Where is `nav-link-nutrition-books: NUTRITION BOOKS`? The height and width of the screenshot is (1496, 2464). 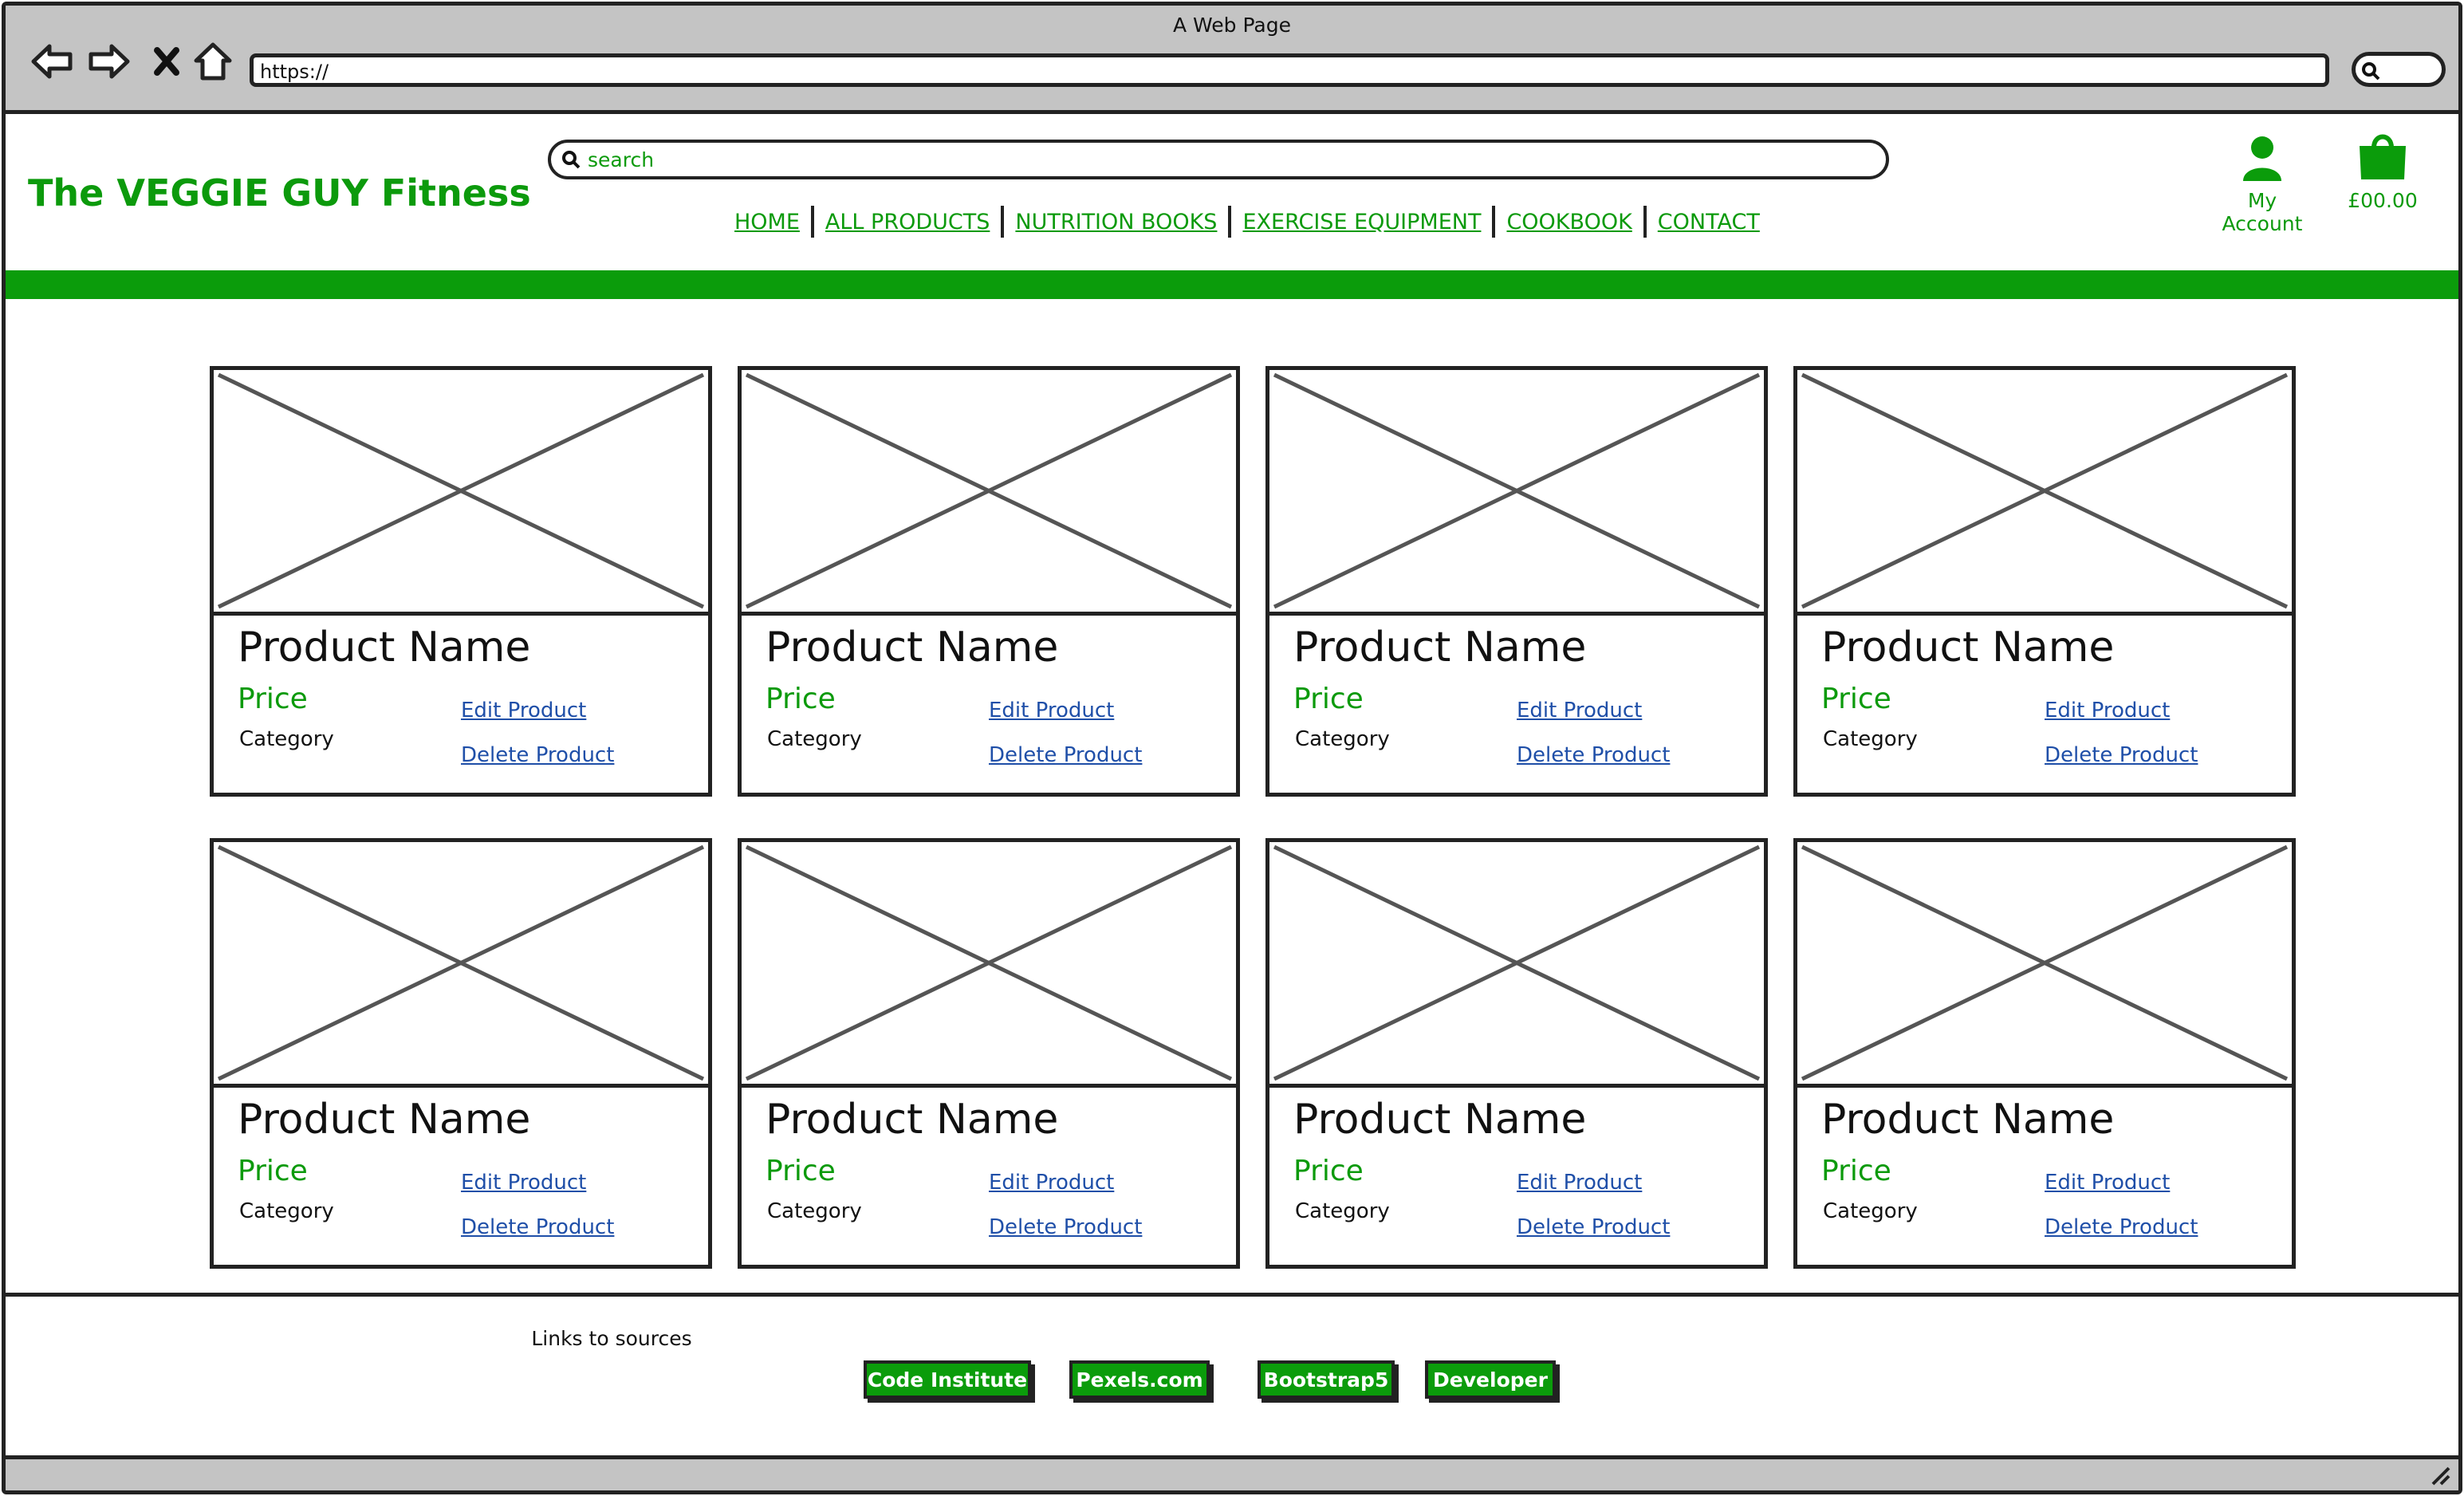
nav-link-nutrition-books: NUTRITION BOOKS is located at coordinates (1116, 222).